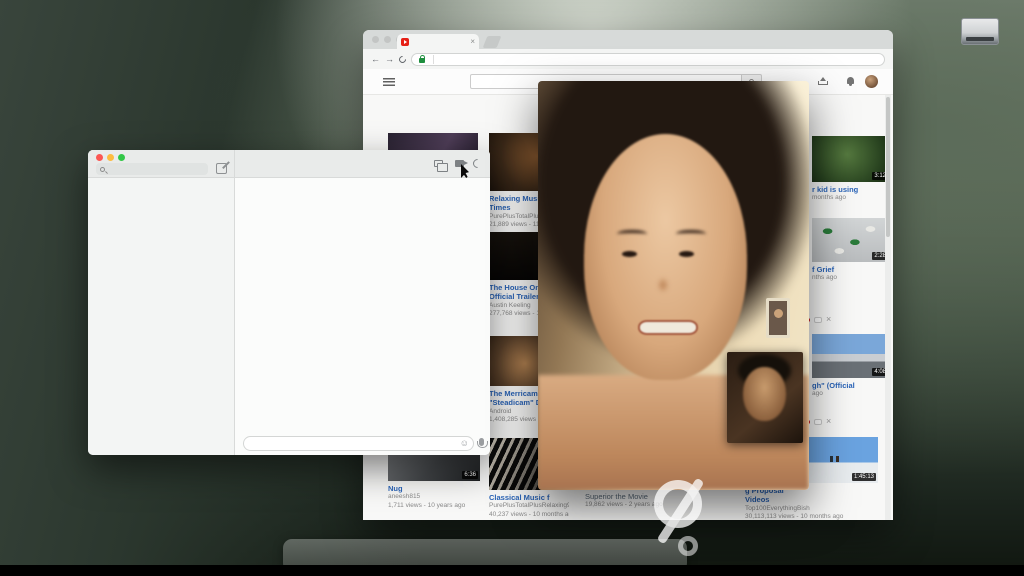  I want to click on self-view-pip, so click(765, 397).